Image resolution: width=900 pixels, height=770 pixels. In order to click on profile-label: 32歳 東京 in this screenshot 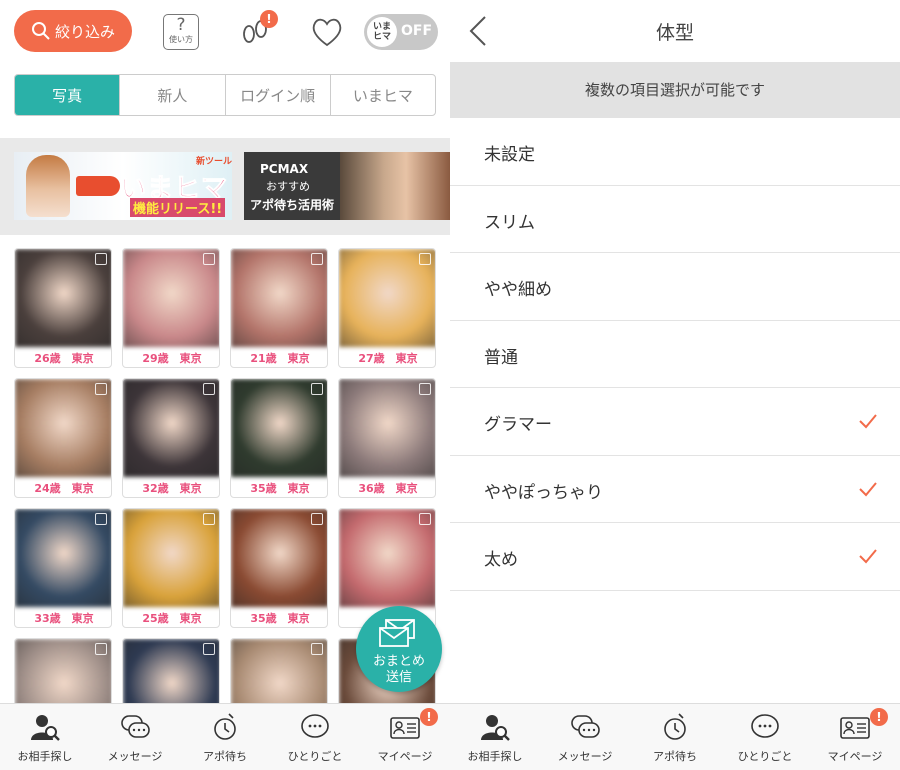, I will do `click(172, 488)`.